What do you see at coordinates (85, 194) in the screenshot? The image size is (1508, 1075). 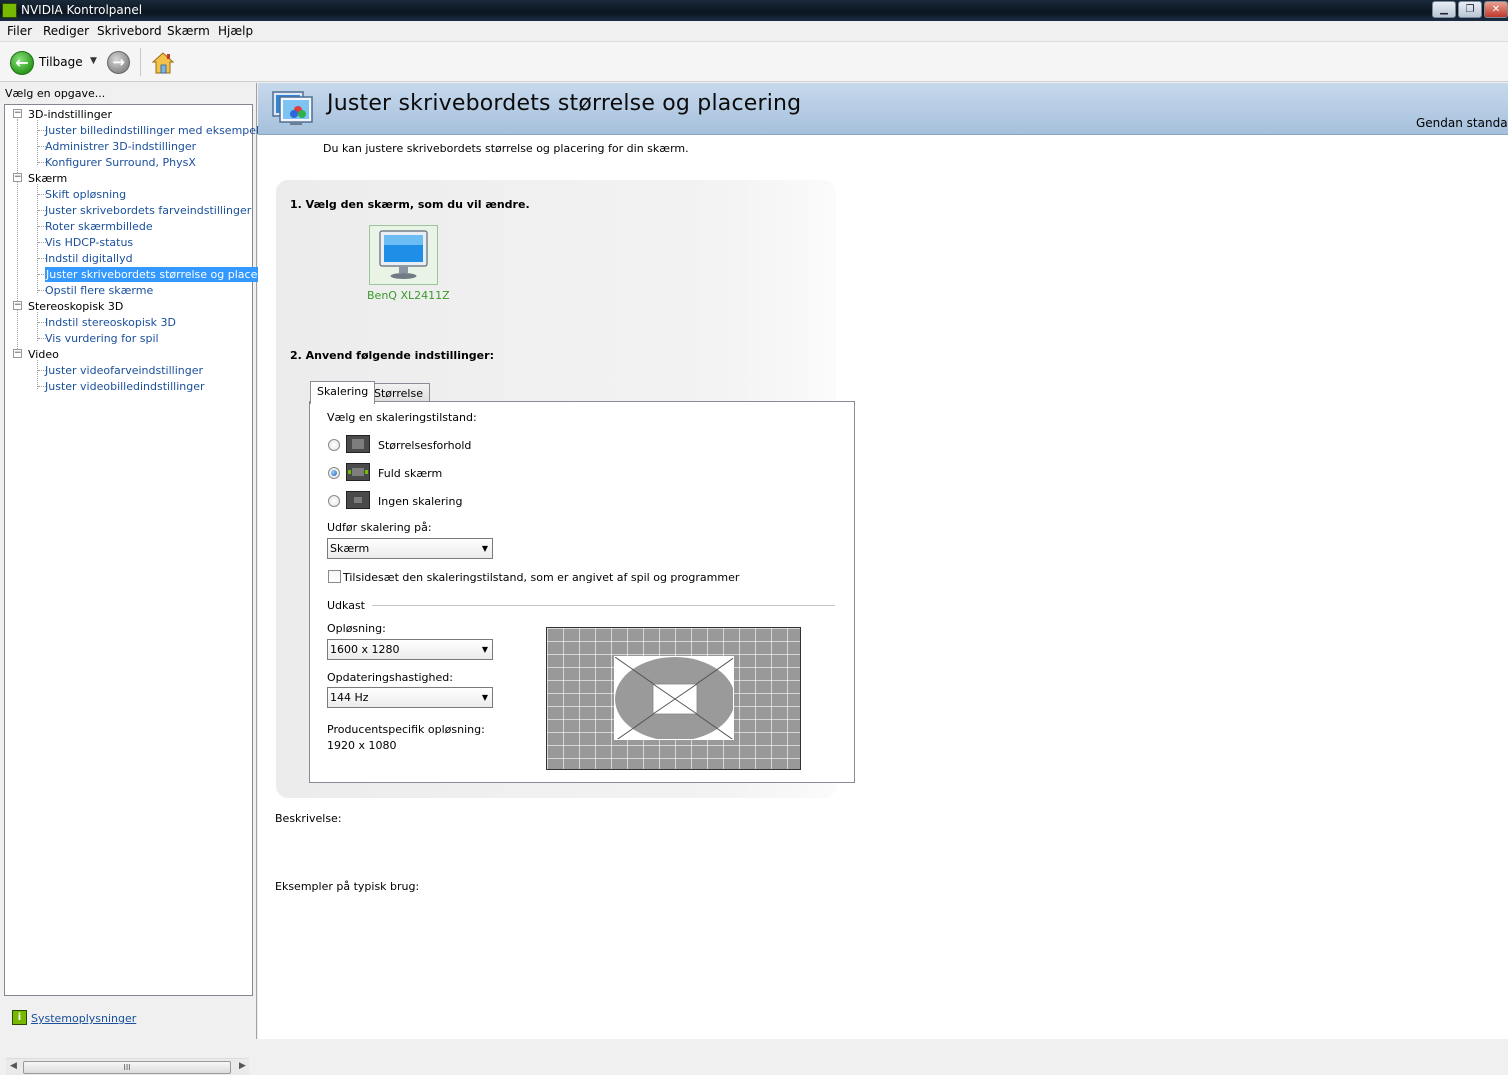 I see `tree-item-change-resolution: Skift opløsning` at bounding box center [85, 194].